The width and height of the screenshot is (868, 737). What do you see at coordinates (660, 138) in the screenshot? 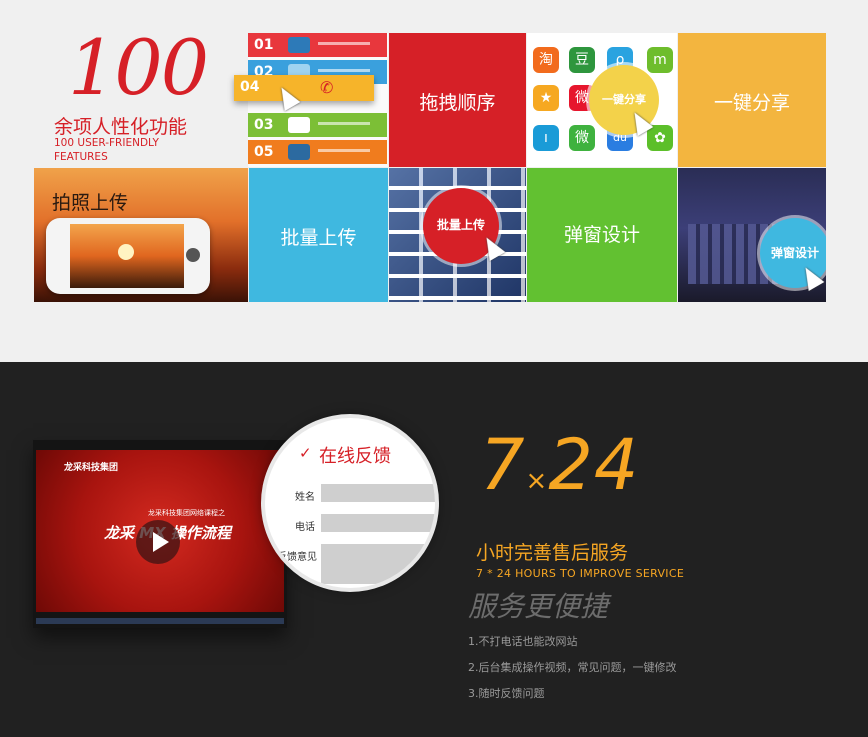
I see `clover-icon: ✿` at bounding box center [660, 138].